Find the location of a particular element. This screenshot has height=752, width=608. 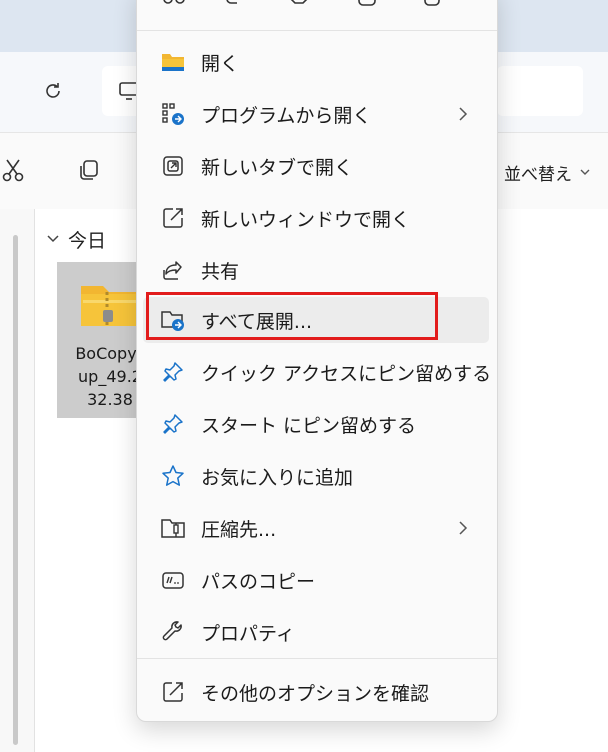

menu-item-show-more-options: その他のオプションを確認 is located at coordinates (316, 692).